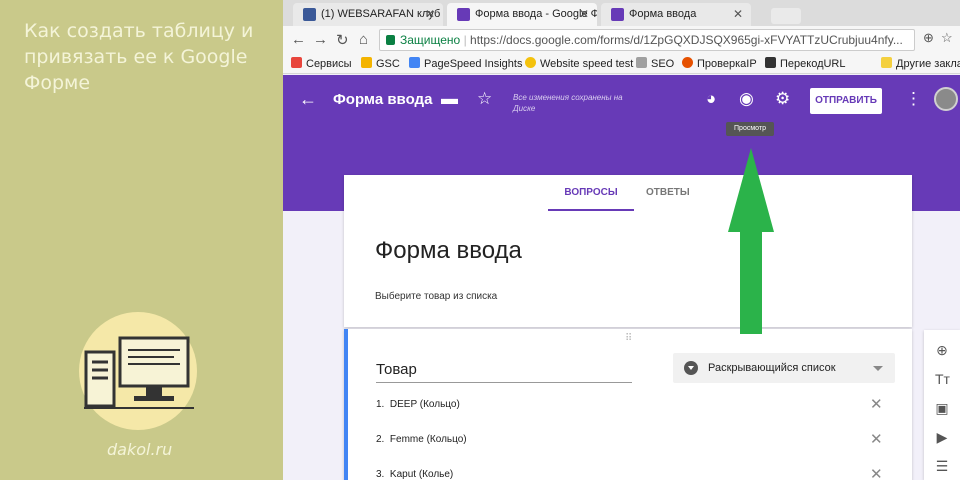 The width and height of the screenshot is (960, 480). Describe the element at coordinates (530, 62) in the screenshot. I see `speedtest-icon` at that location.